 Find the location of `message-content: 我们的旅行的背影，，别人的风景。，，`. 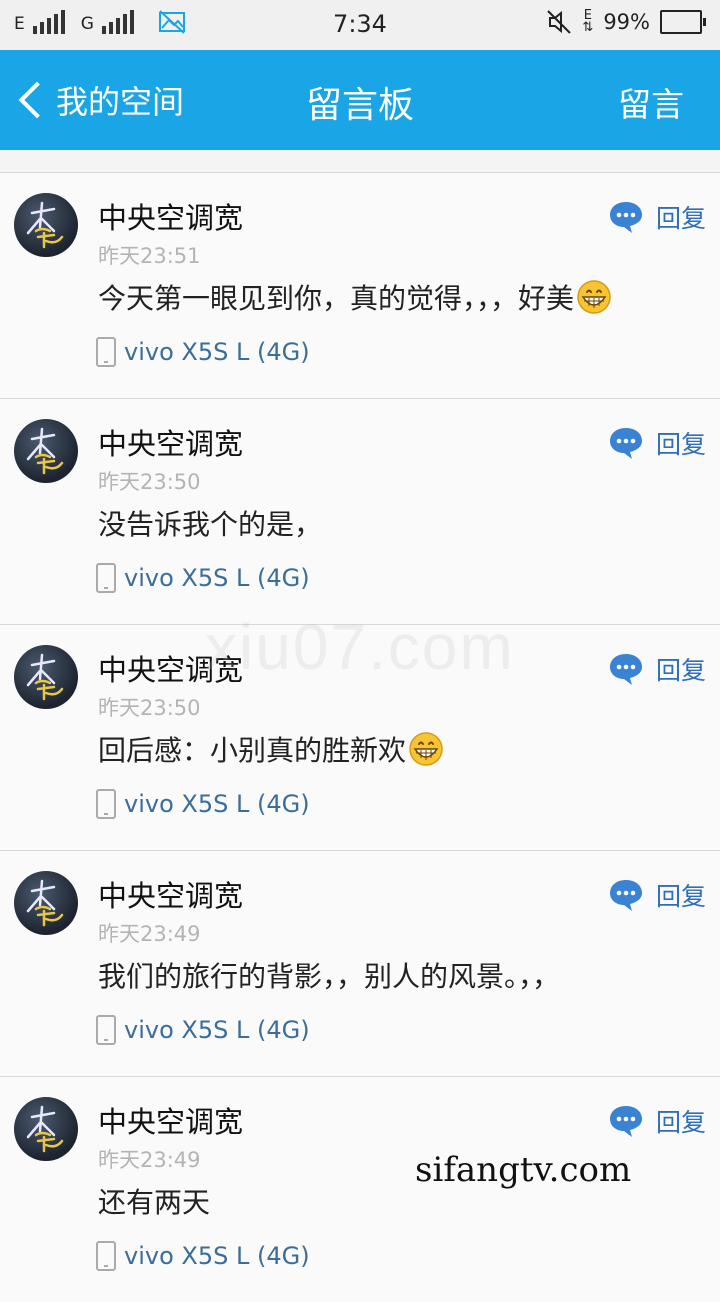

message-content: 我们的旅行的背影，，别人的风景。，， is located at coordinates (329, 975).